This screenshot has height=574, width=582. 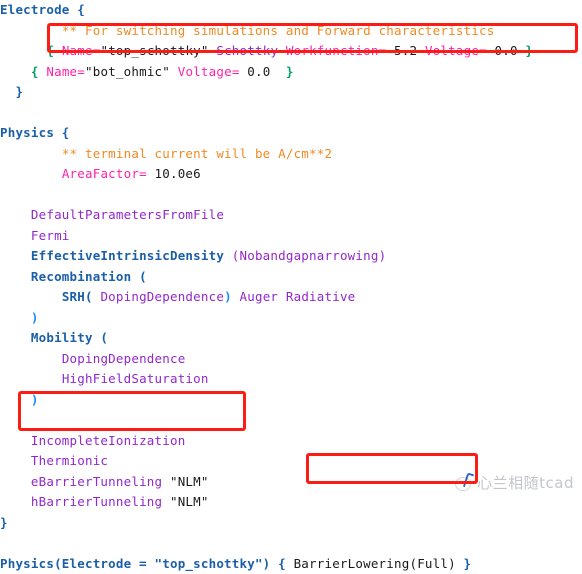 I want to click on code-line: ** terminal current will be A/cm**2, so click(x=291, y=154).